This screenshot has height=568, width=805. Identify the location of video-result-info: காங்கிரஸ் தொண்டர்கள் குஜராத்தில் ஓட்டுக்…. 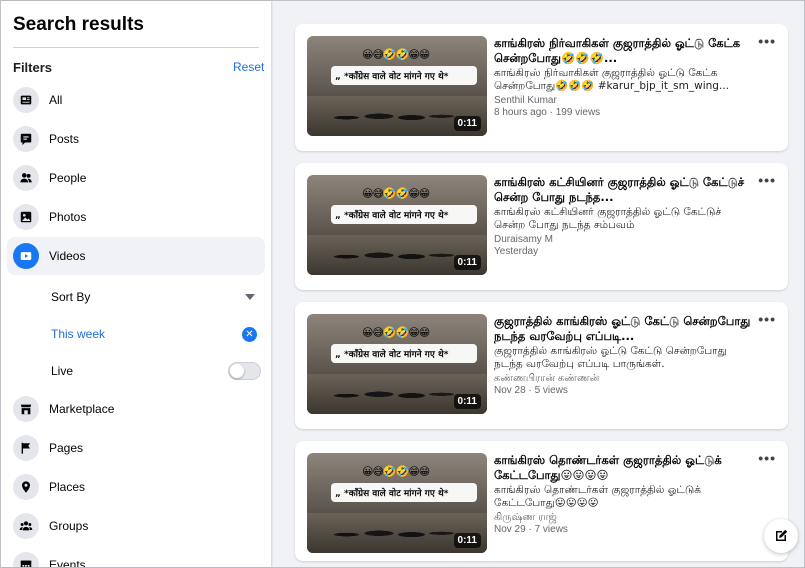
(623, 494).